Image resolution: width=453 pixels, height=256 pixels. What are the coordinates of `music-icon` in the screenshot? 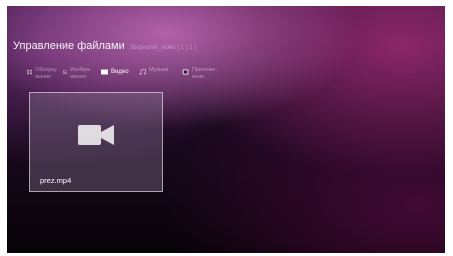 It's located at (142, 72).